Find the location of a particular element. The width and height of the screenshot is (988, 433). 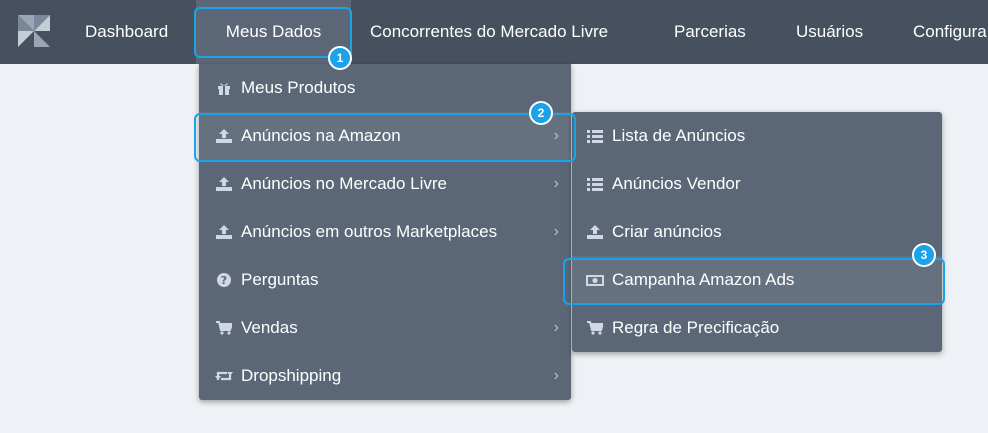

menu-item-anuncios-outros-marketplaces: Anúncios em outros Marketplaces › is located at coordinates (385, 232).